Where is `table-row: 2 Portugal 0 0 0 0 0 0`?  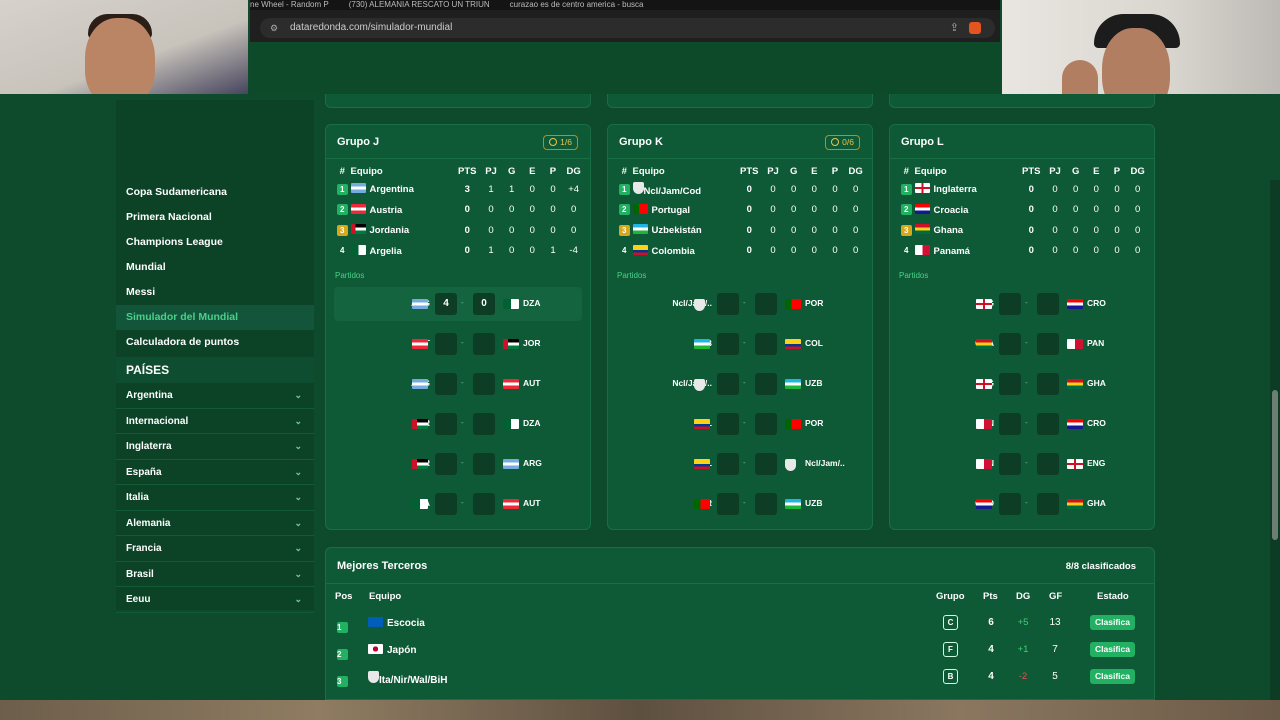 table-row: 2 Portugal 0 0 0 0 0 0 is located at coordinates (741, 210).